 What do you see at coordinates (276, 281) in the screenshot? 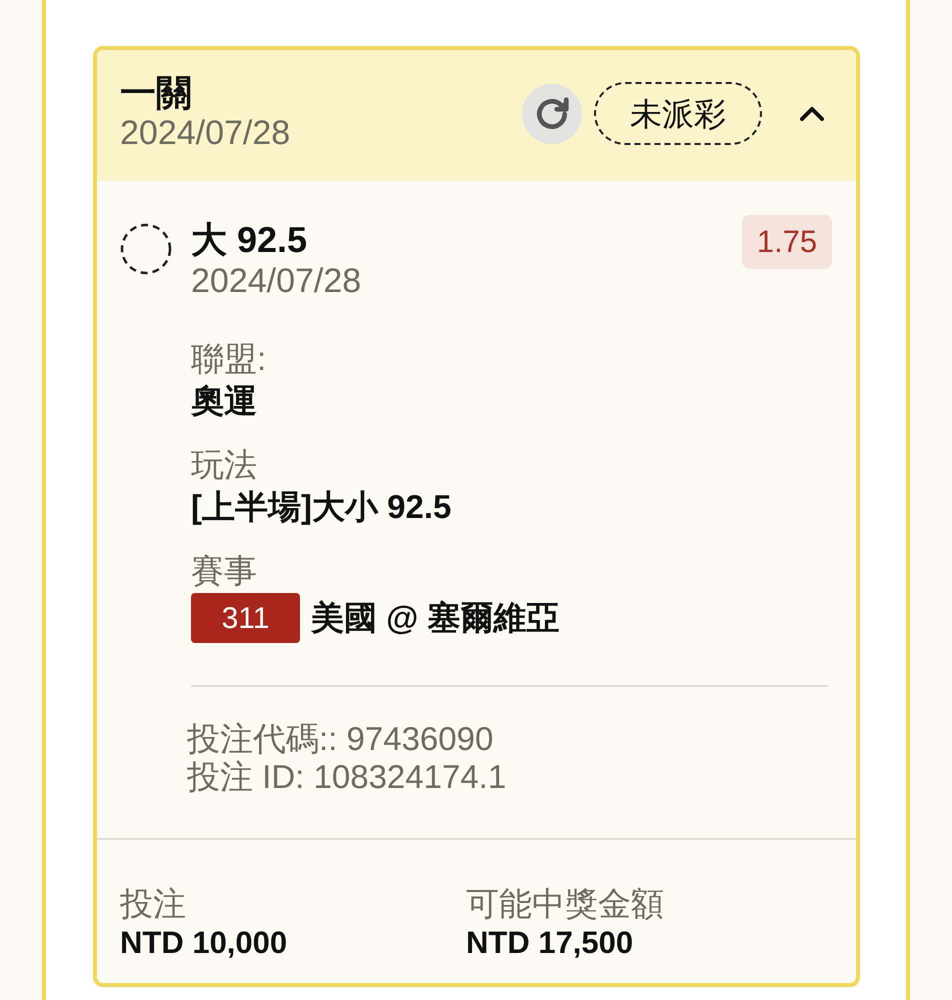
I see `selection-date: 2024/07/28` at bounding box center [276, 281].